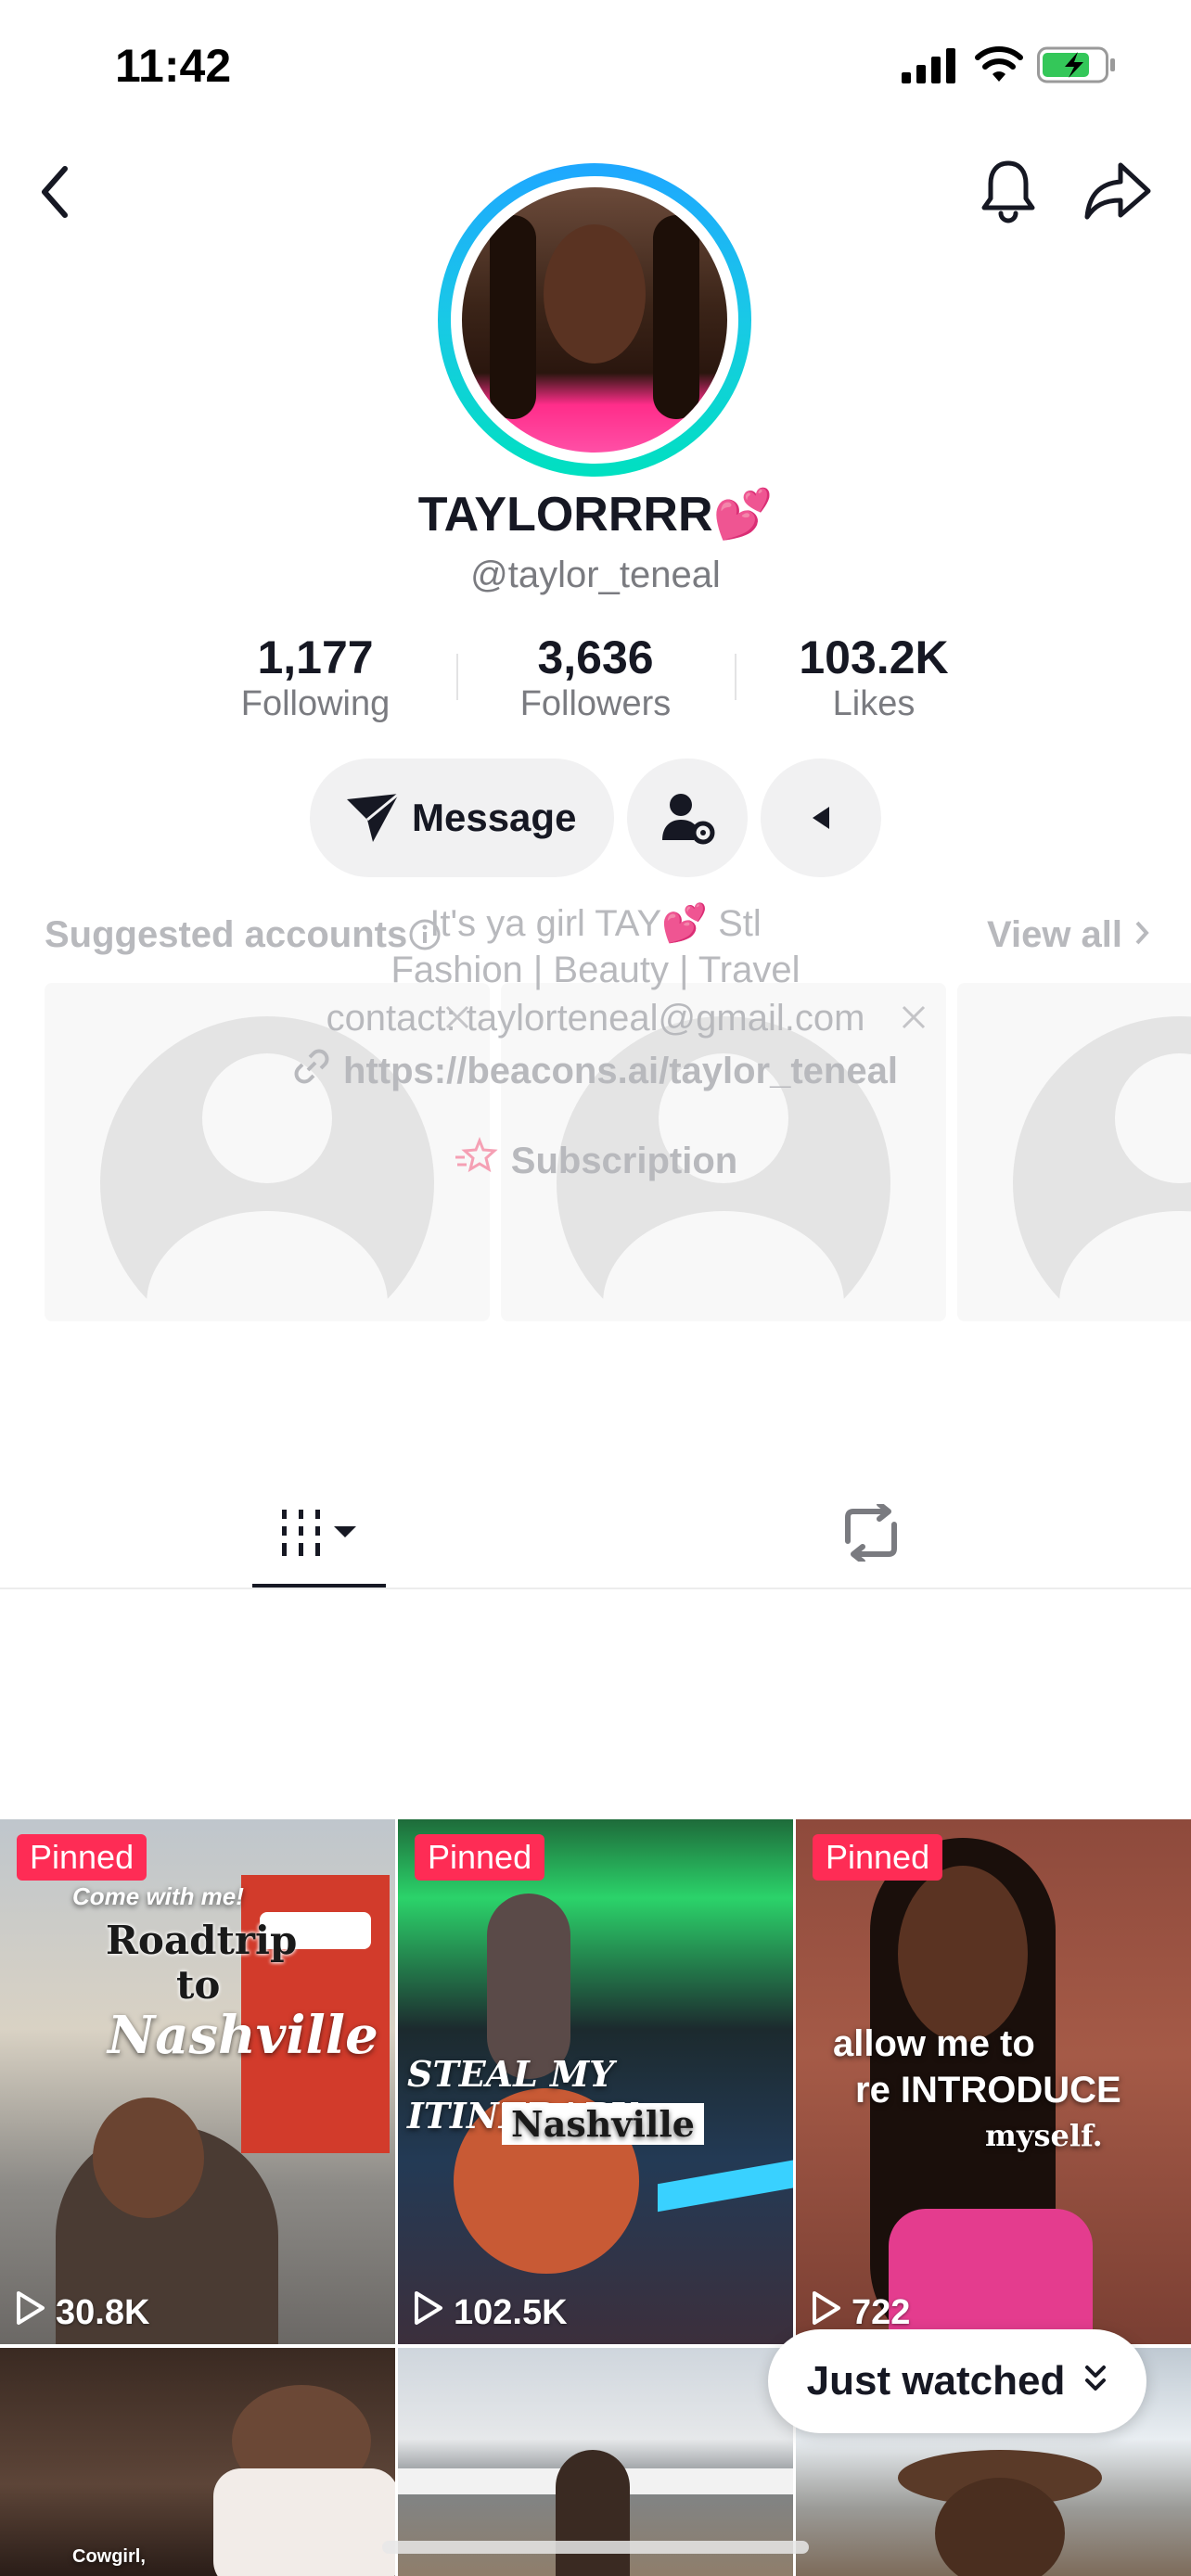  What do you see at coordinates (1117, 193) in the screenshot?
I see `share-icon` at bounding box center [1117, 193].